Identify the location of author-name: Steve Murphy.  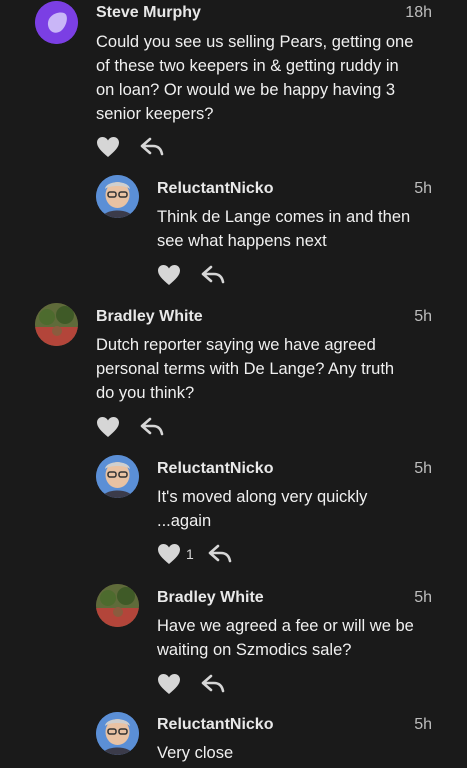
(148, 13).